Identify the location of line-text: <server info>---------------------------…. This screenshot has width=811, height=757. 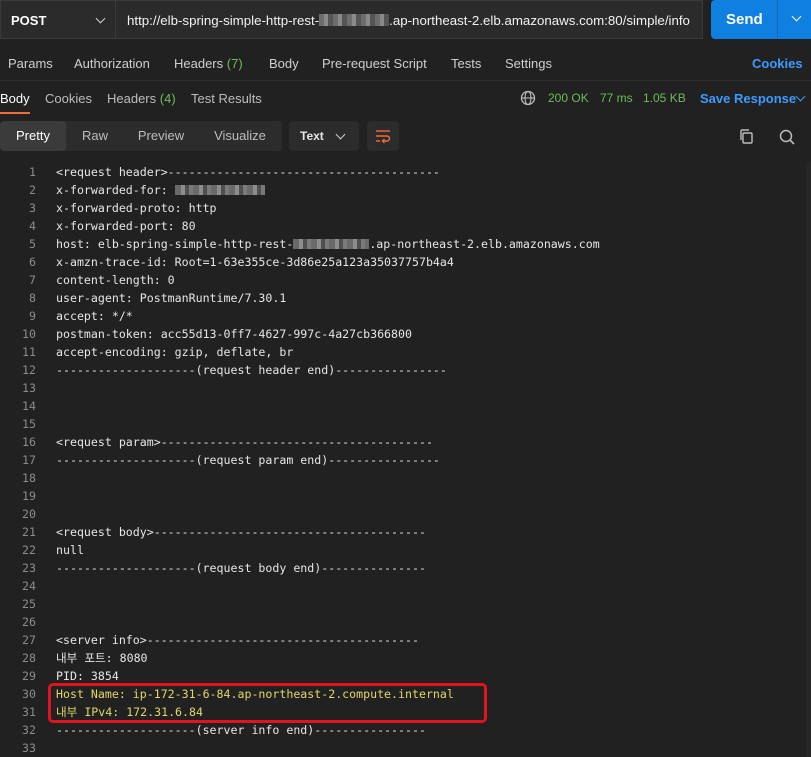
(237, 640).